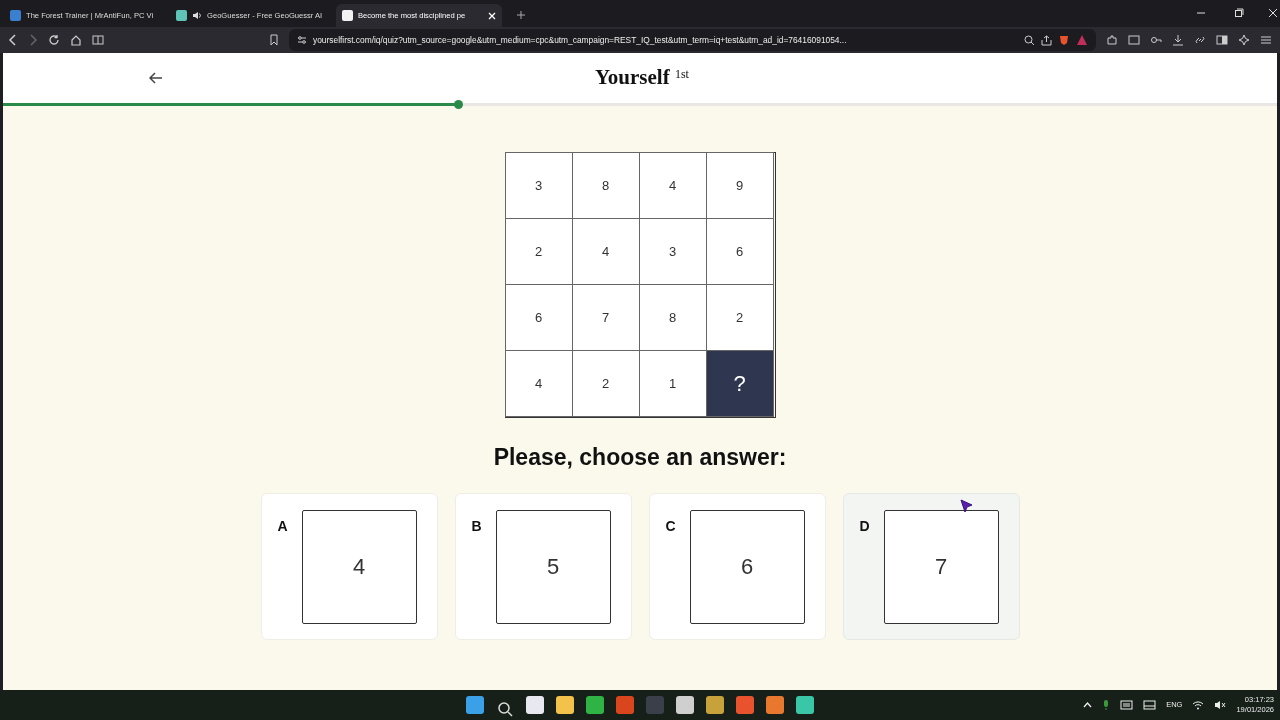  I want to click on answer-card: B 5, so click(543, 566).